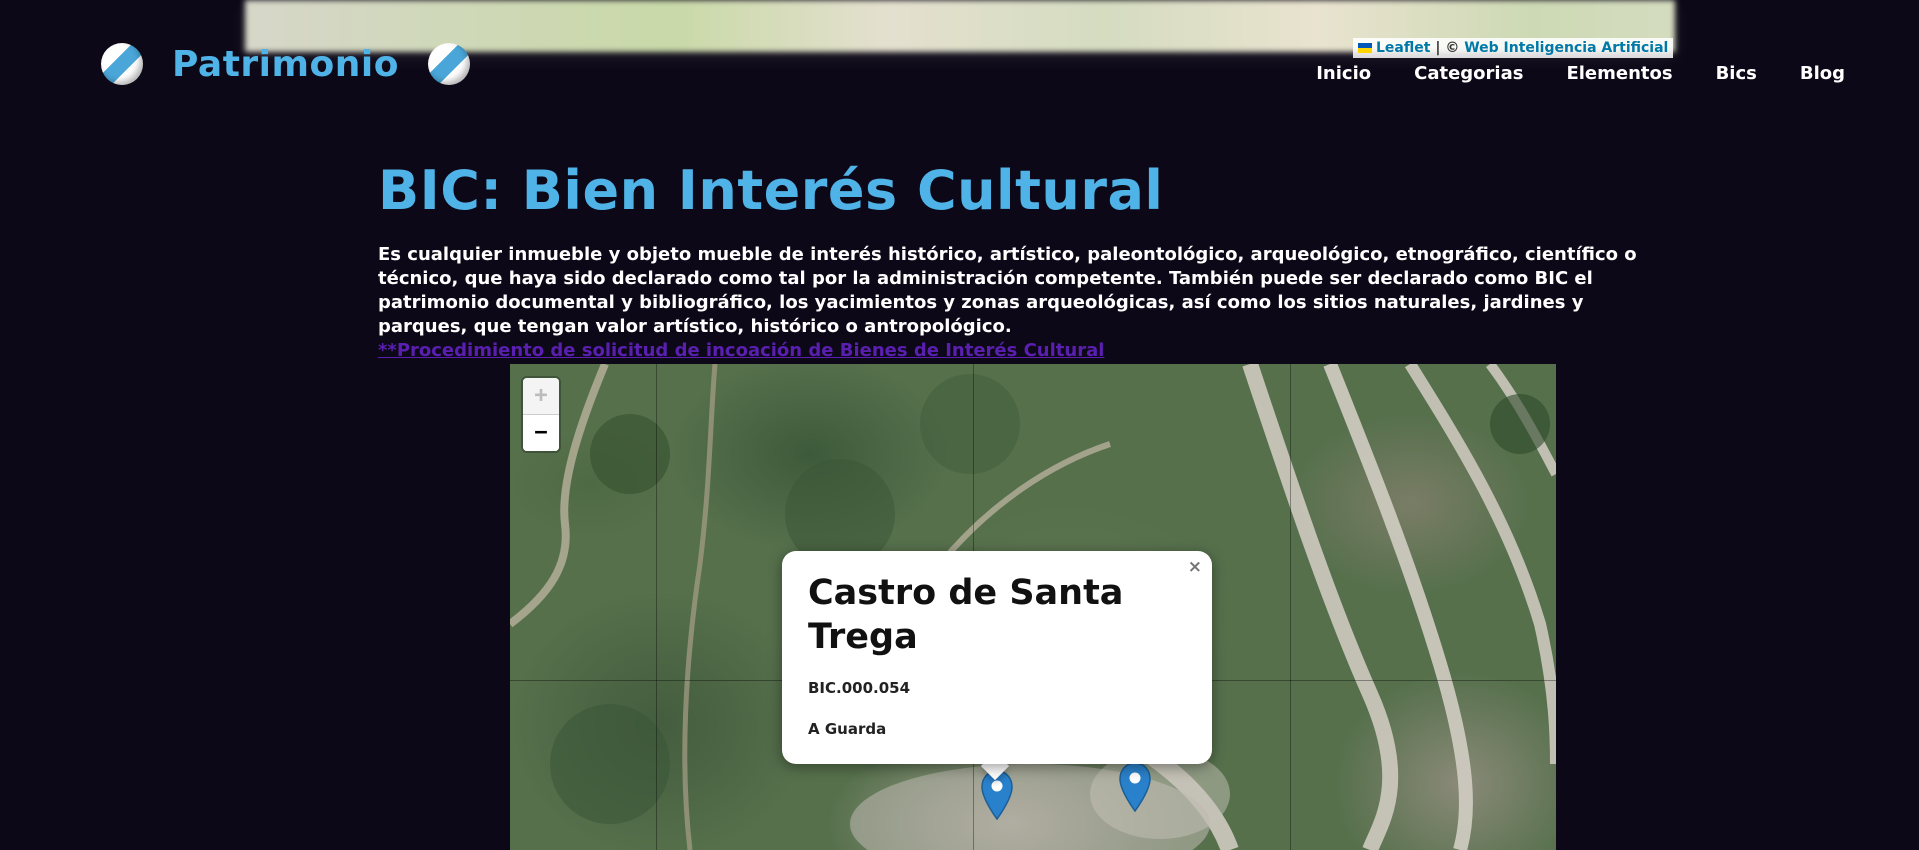  Describe the element at coordinates (1343, 74) in the screenshot. I see `nav-inicio: Inicio` at that location.